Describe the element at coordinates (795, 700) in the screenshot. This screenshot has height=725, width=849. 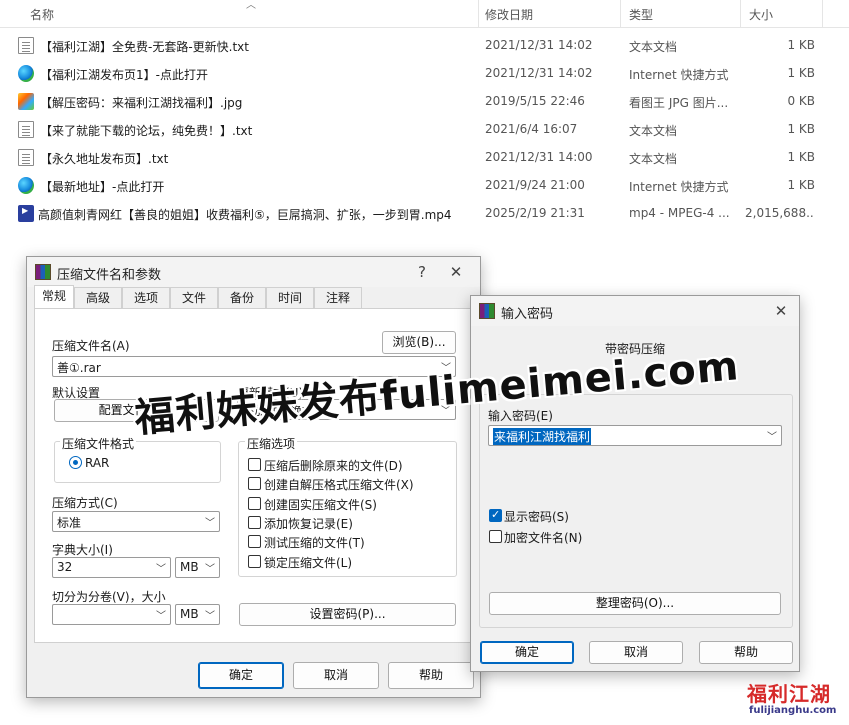
I see `site-logo: 福利江湖 fulijianghu.com` at that location.